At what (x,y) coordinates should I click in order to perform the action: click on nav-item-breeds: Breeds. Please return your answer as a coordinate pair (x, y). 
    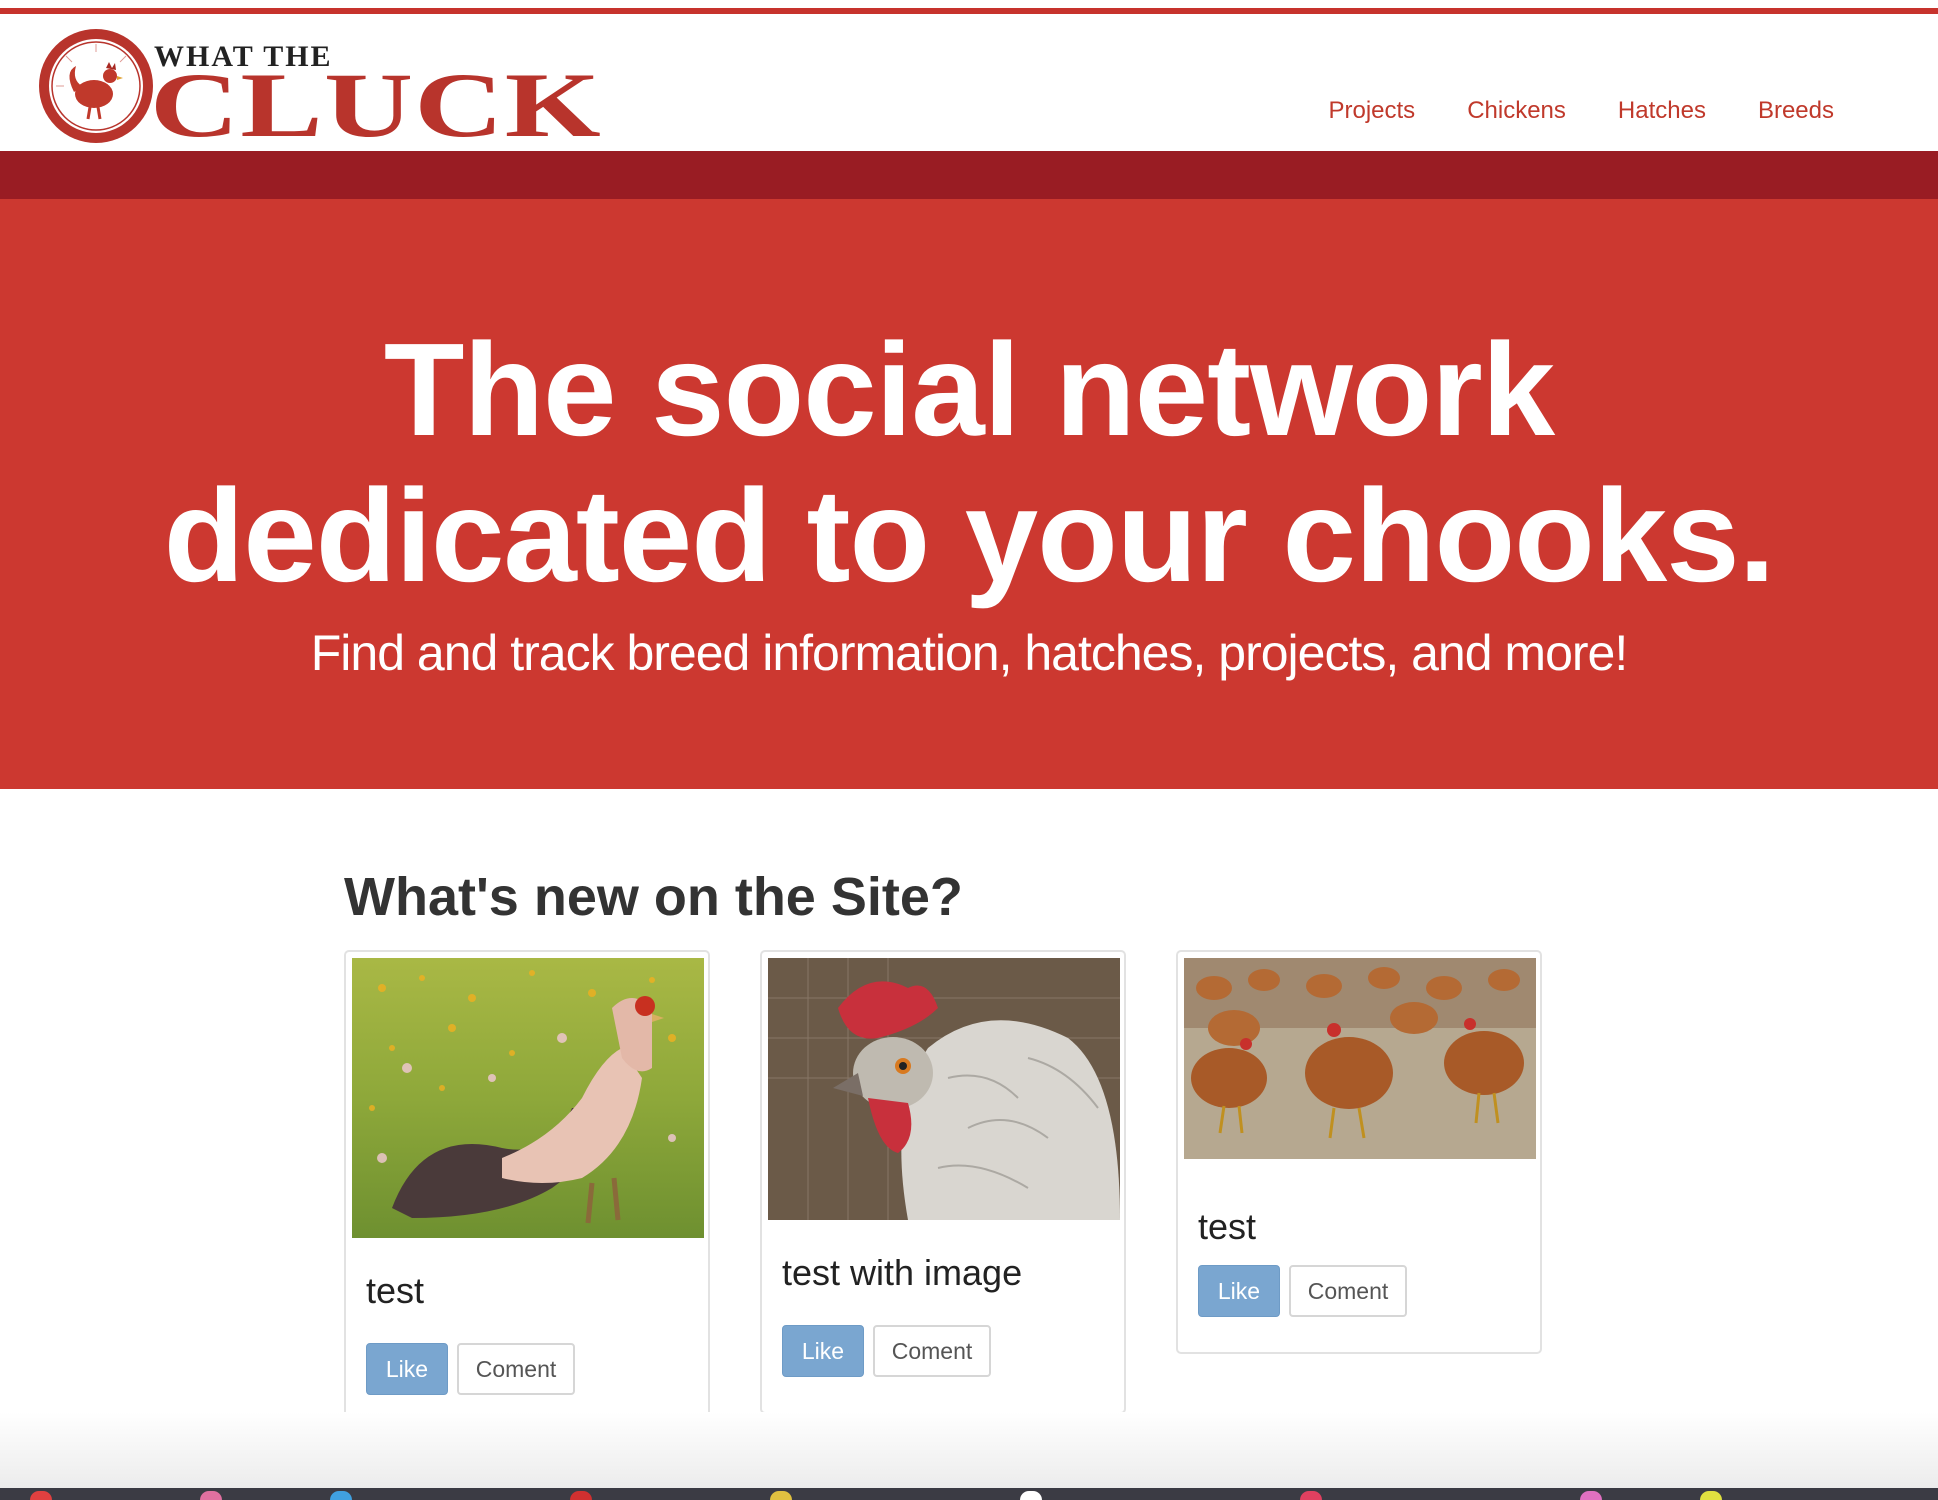
    Looking at the image, I should click on (1796, 111).